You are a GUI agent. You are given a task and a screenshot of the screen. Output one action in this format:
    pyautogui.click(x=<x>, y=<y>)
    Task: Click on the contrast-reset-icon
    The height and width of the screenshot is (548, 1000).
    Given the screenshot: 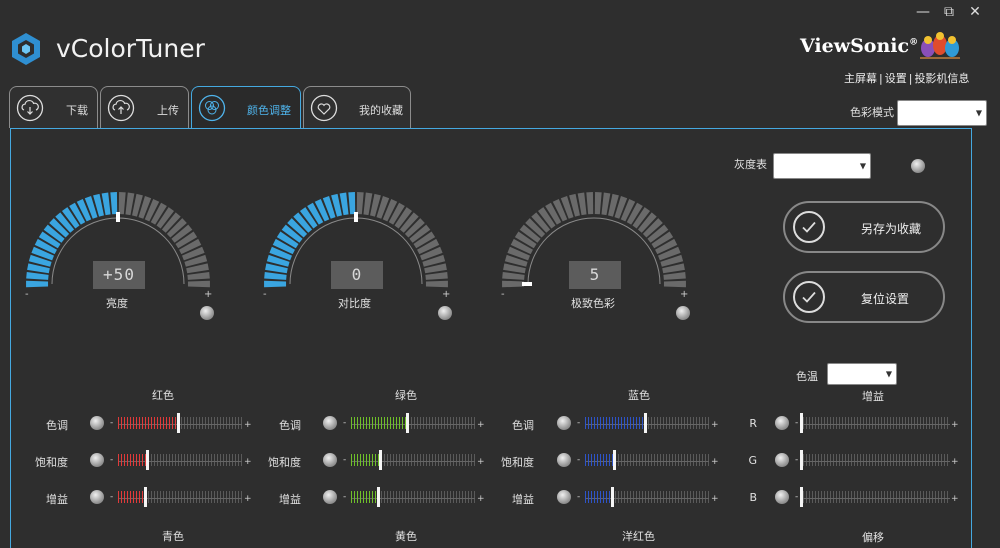 What is the action you would take?
    pyautogui.click(x=445, y=313)
    